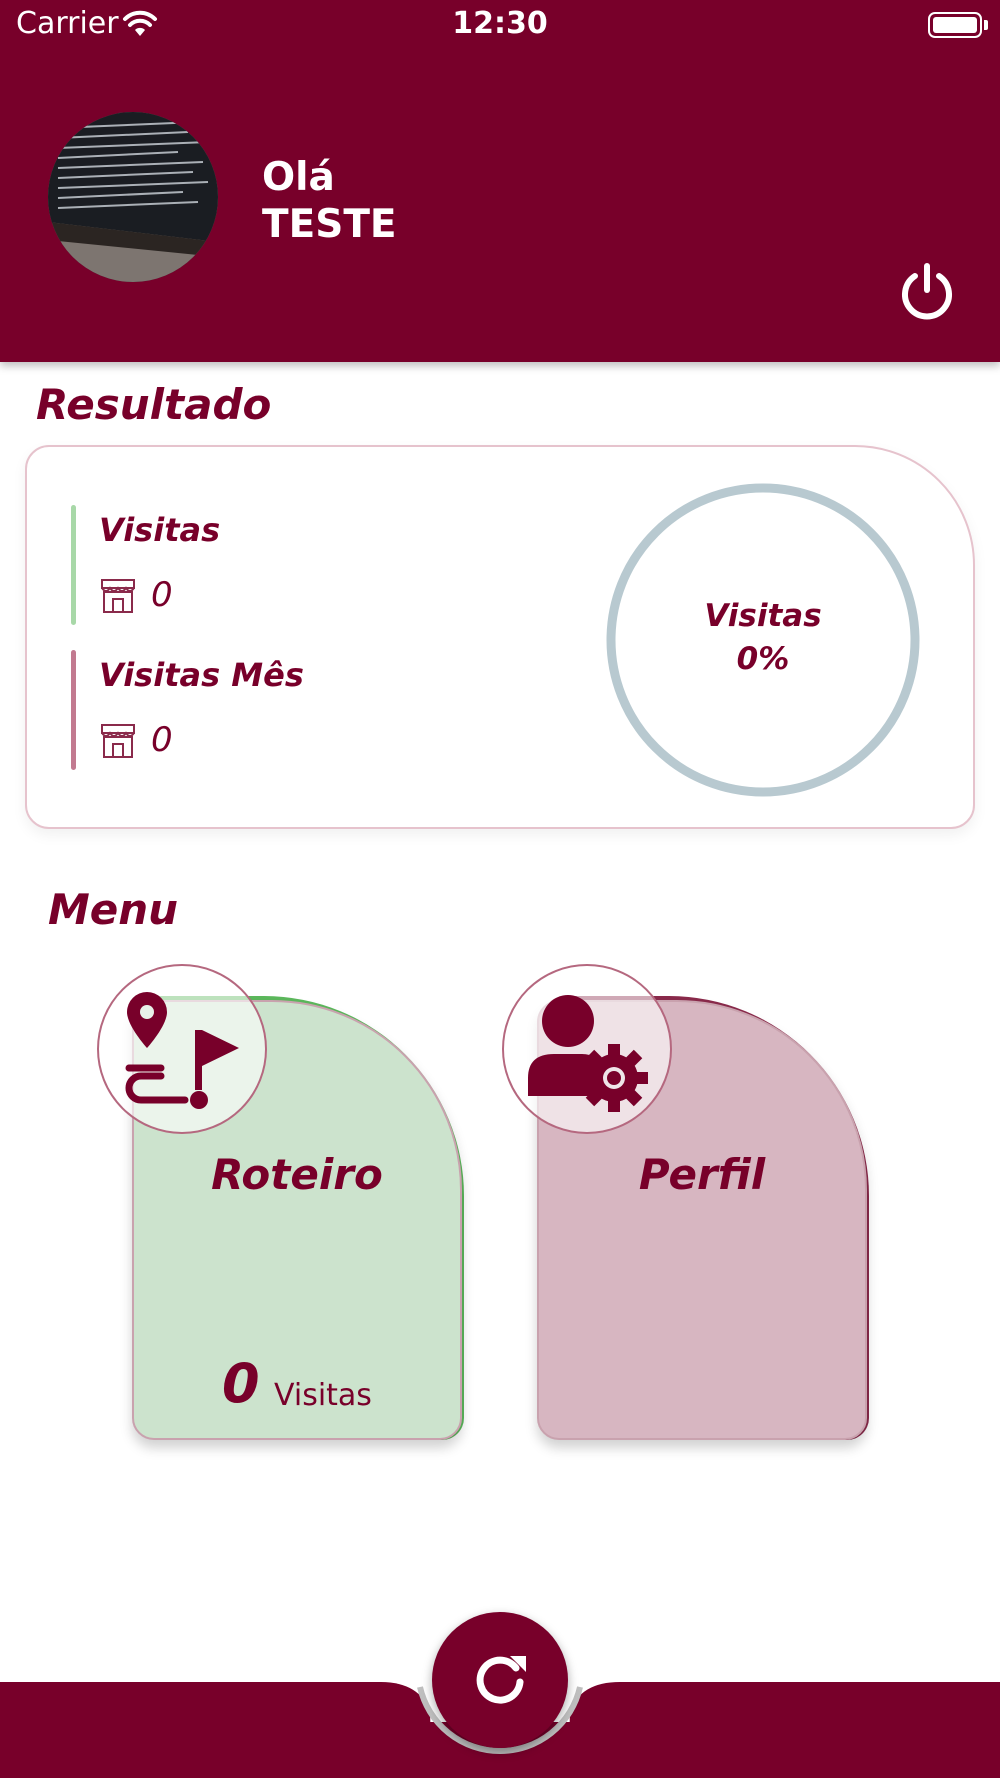 This screenshot has width=1000, height=1778. I want to click on perfil-icon-circle, so click(587, 1049).